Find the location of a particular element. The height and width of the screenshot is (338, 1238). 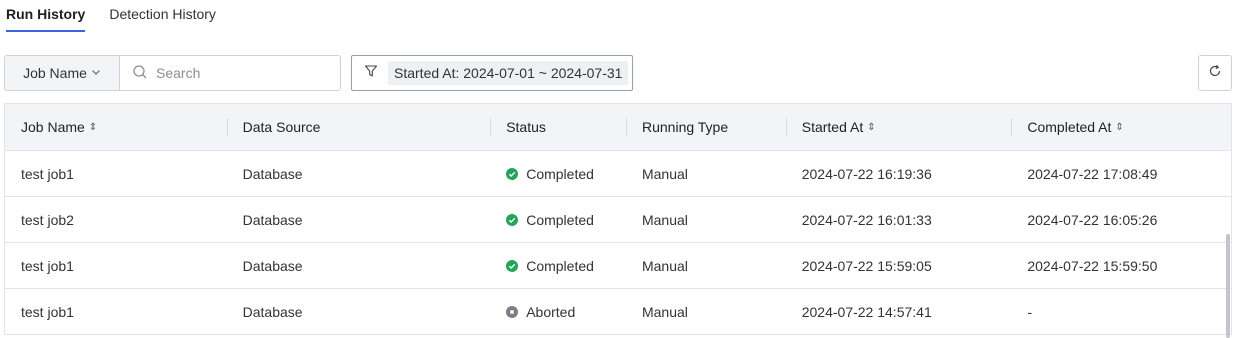

column-header-running-type: Running Type is located at coordinates (705, 127).